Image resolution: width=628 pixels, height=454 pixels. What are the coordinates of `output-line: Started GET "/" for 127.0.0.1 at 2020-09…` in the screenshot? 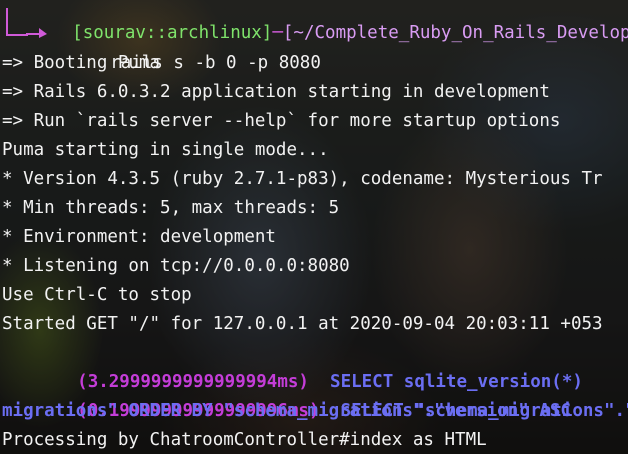 It's located at (302, 324).